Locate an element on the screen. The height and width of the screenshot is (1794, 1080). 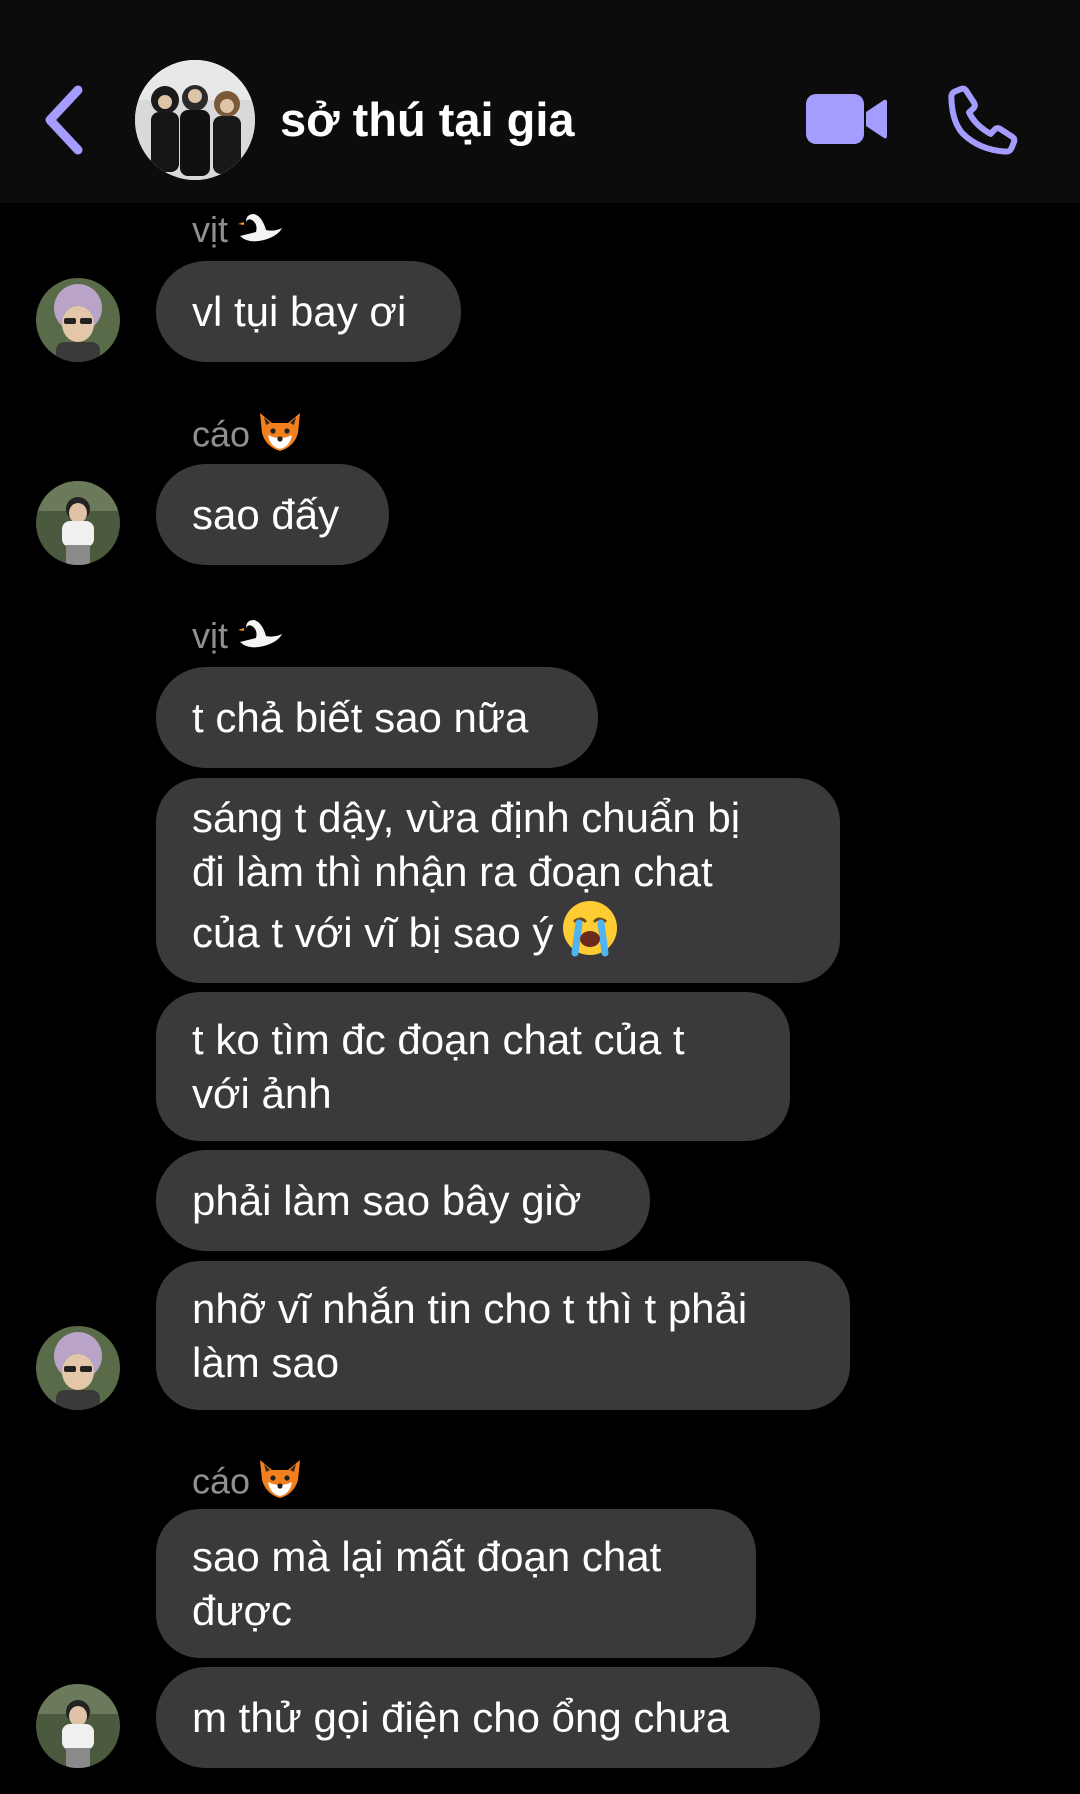
video-camera-icon is located at coordinates (846, 119).